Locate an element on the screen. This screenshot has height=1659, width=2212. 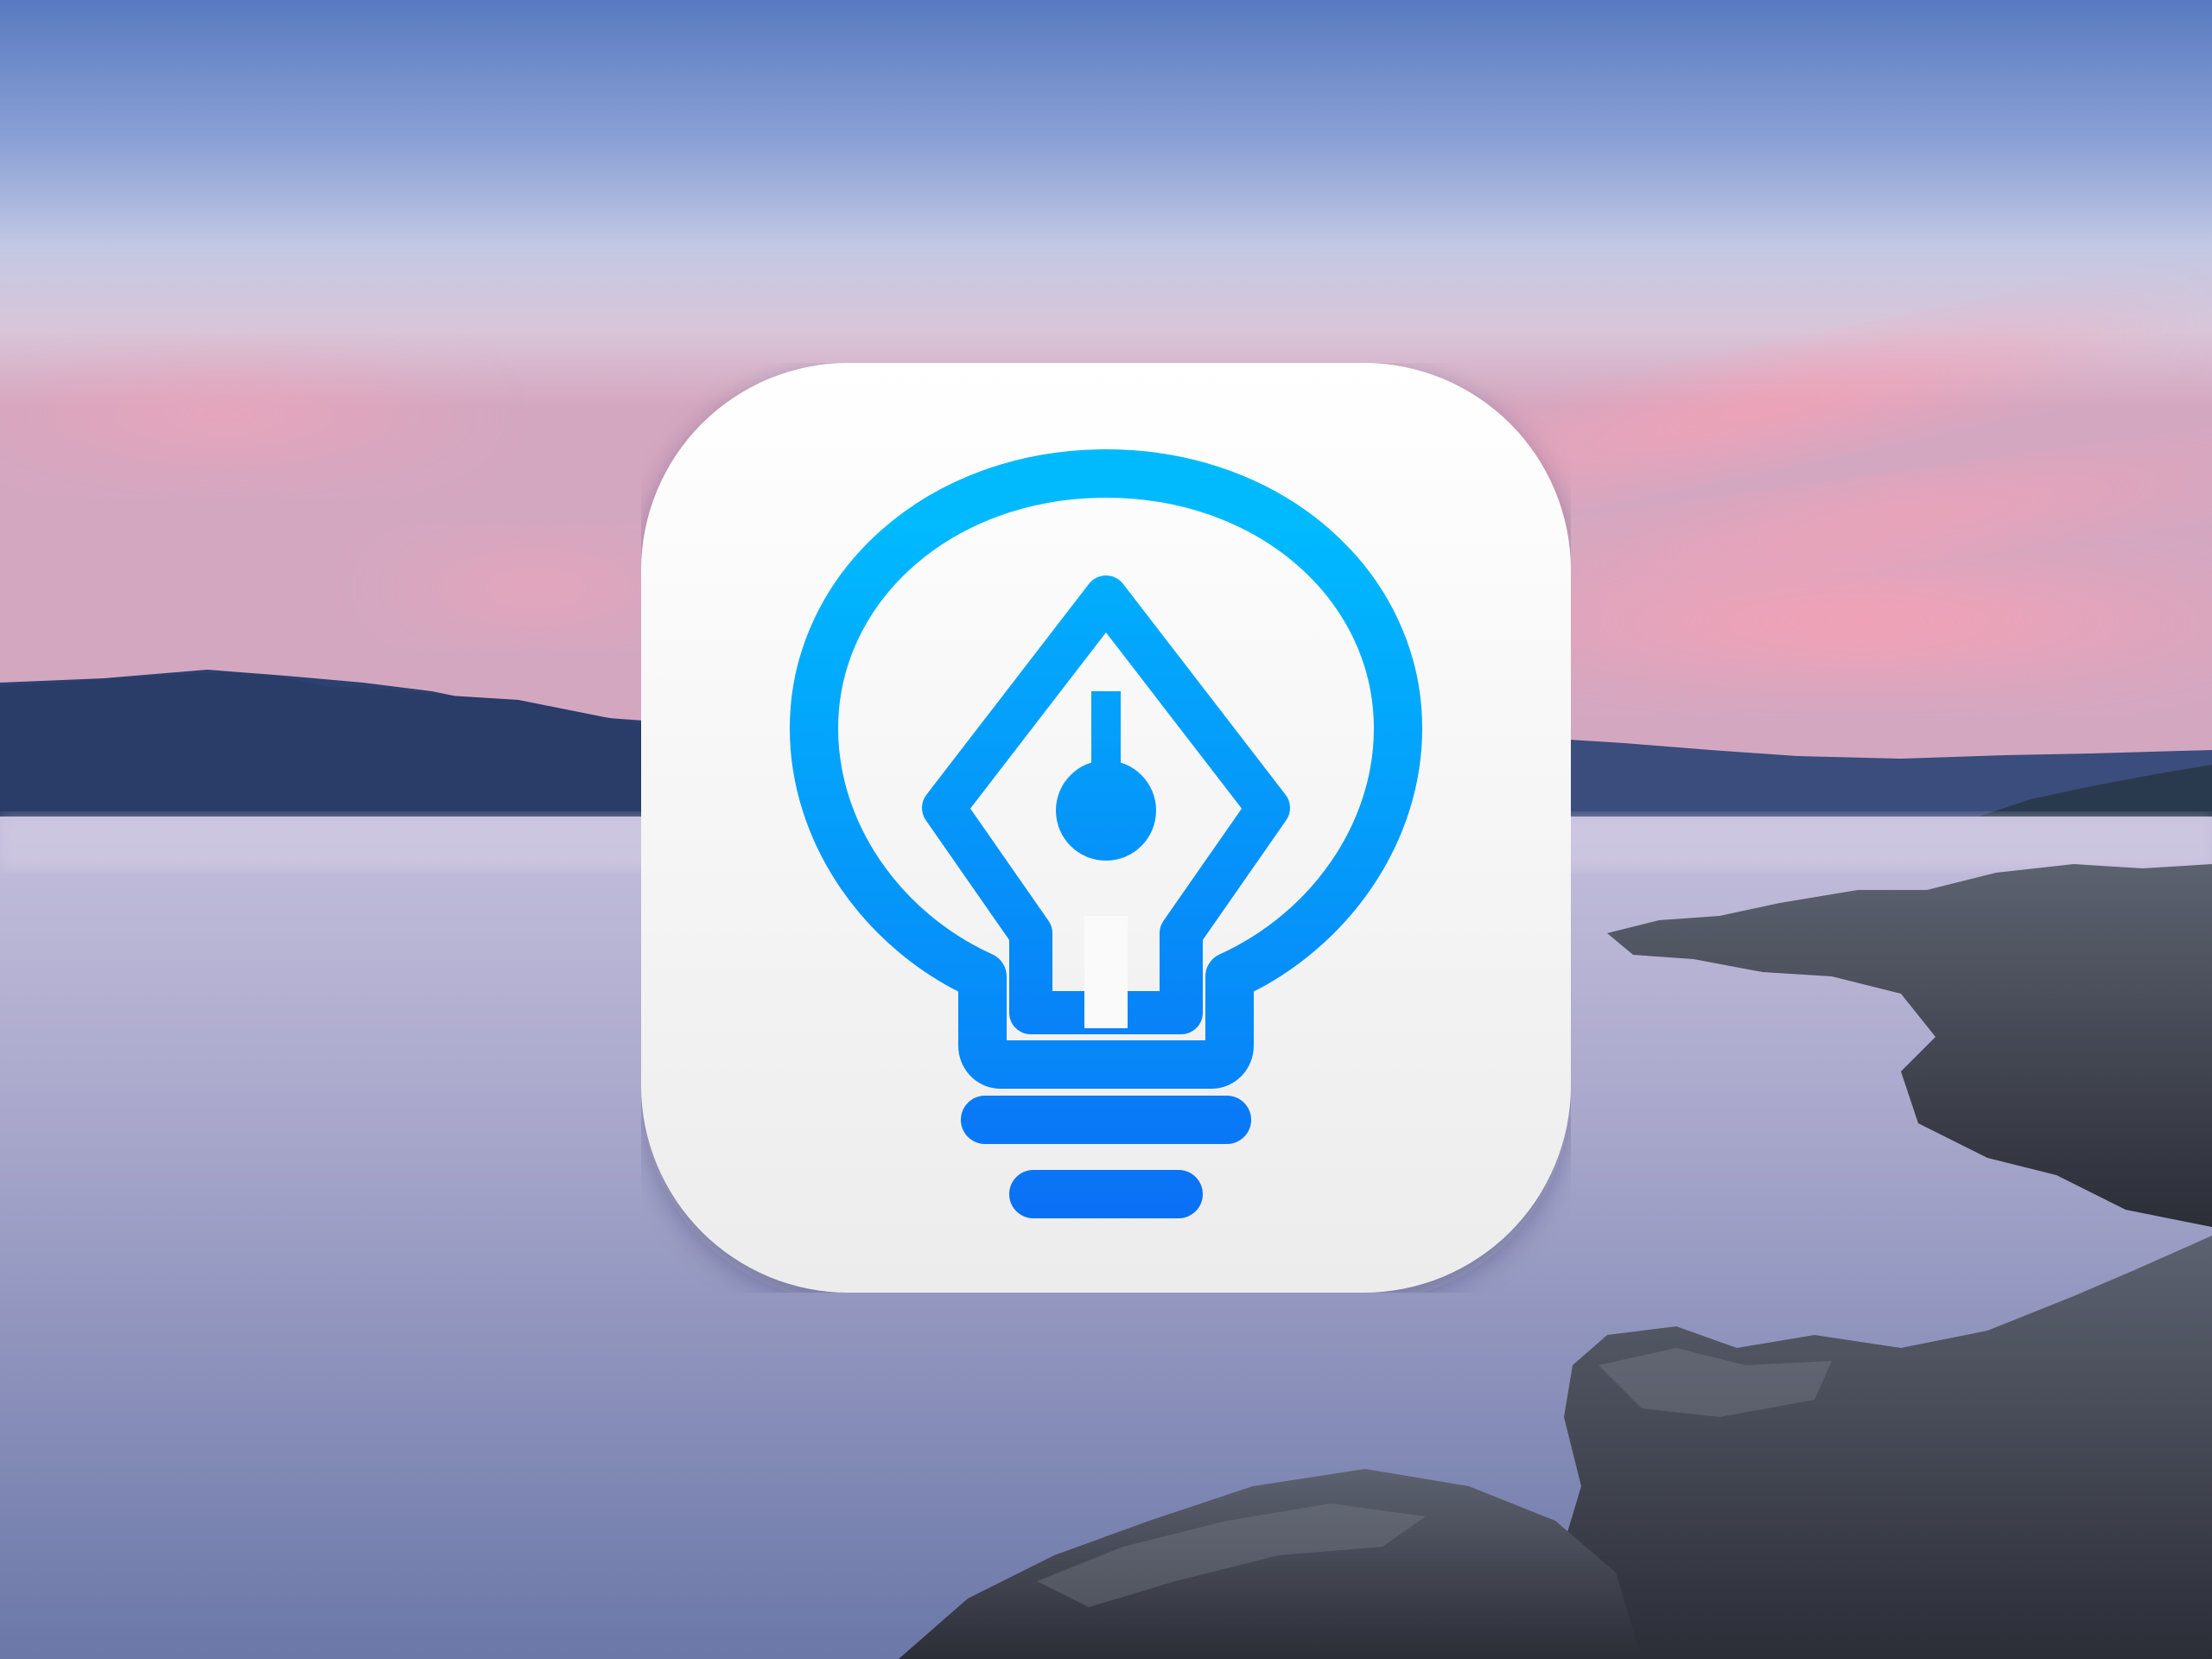
pen-nib-hole is located at coordinates (1106, 810).